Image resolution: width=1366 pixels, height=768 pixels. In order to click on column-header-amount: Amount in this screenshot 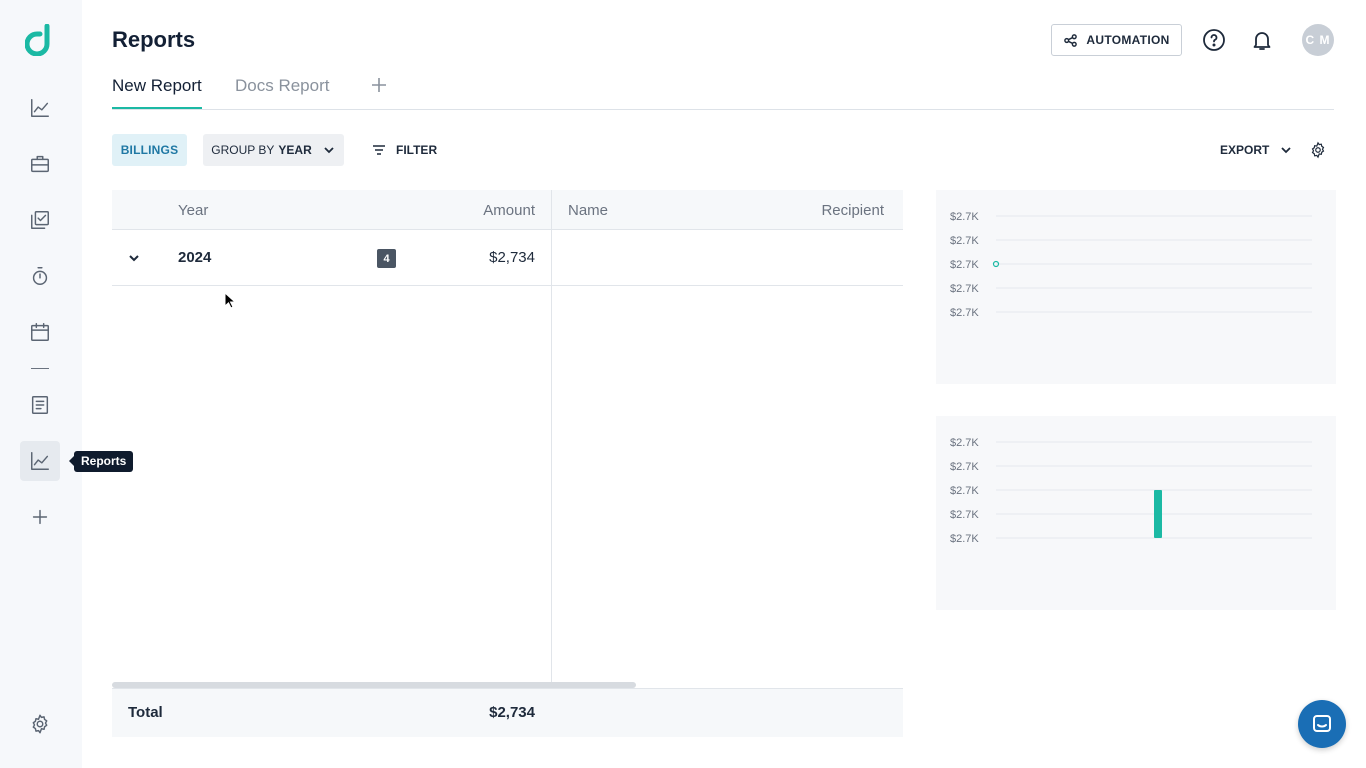, I will do `click(509, 210)`.